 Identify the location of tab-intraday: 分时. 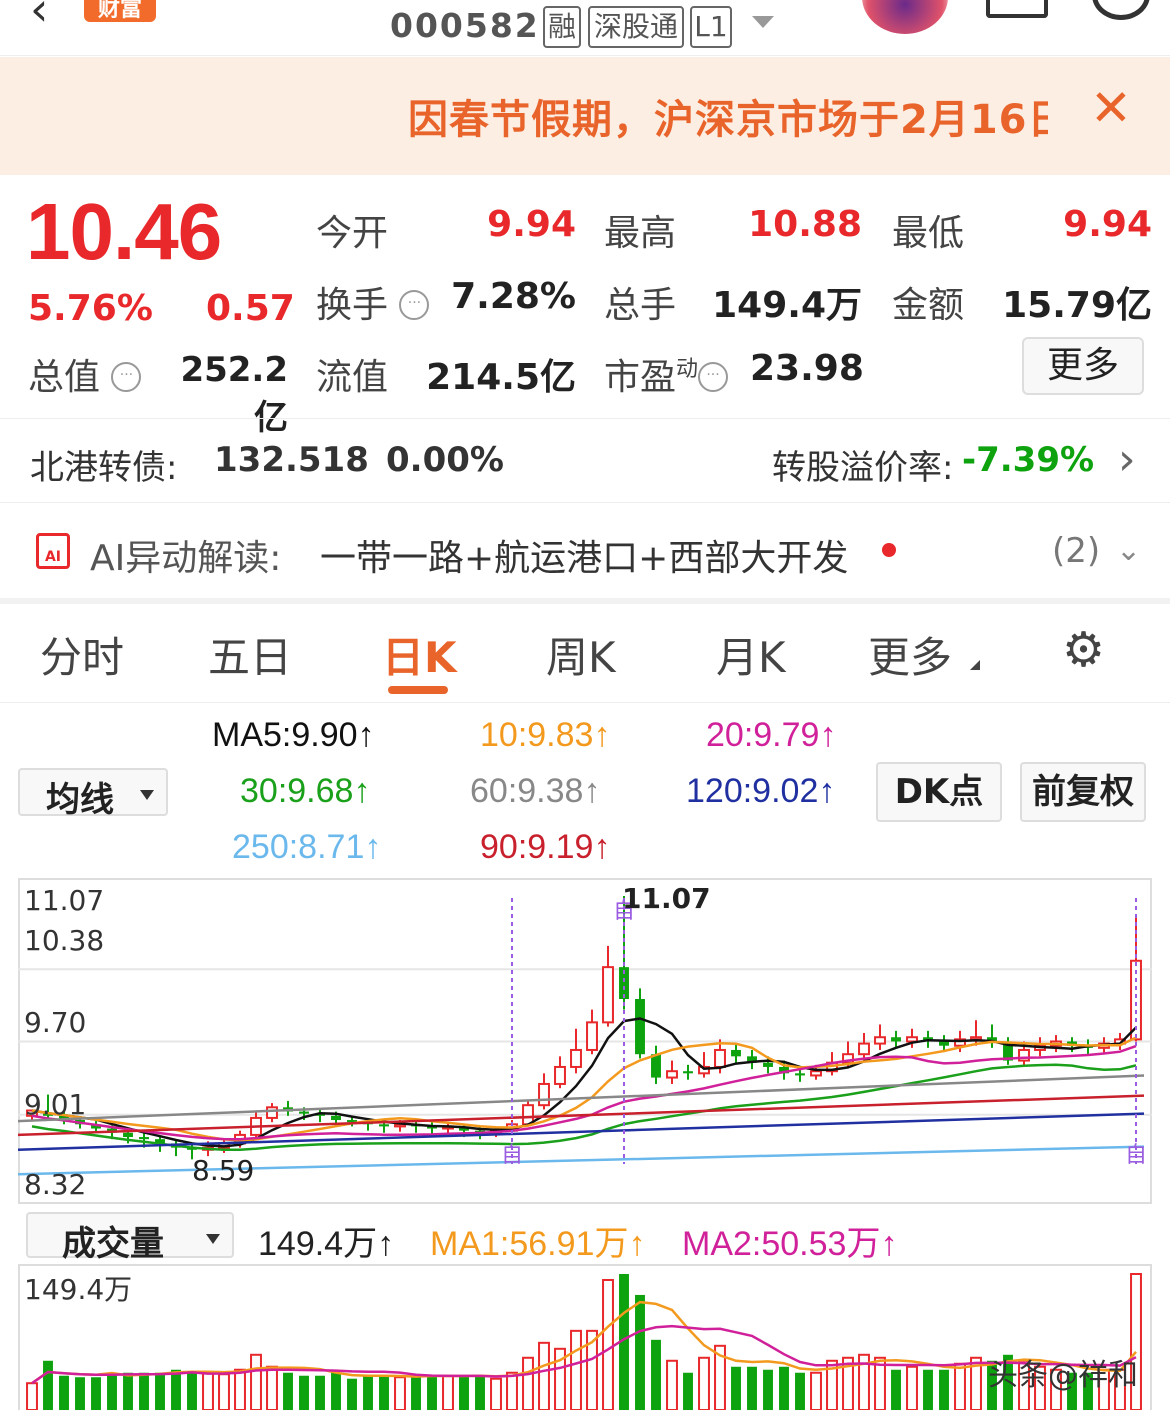
(82, 654).